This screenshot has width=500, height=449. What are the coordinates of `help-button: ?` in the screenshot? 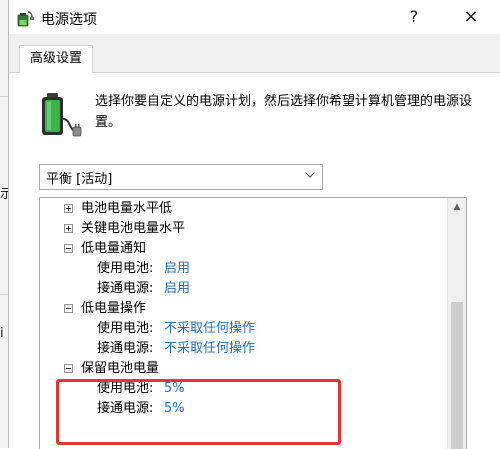 It's located at (414, 17).